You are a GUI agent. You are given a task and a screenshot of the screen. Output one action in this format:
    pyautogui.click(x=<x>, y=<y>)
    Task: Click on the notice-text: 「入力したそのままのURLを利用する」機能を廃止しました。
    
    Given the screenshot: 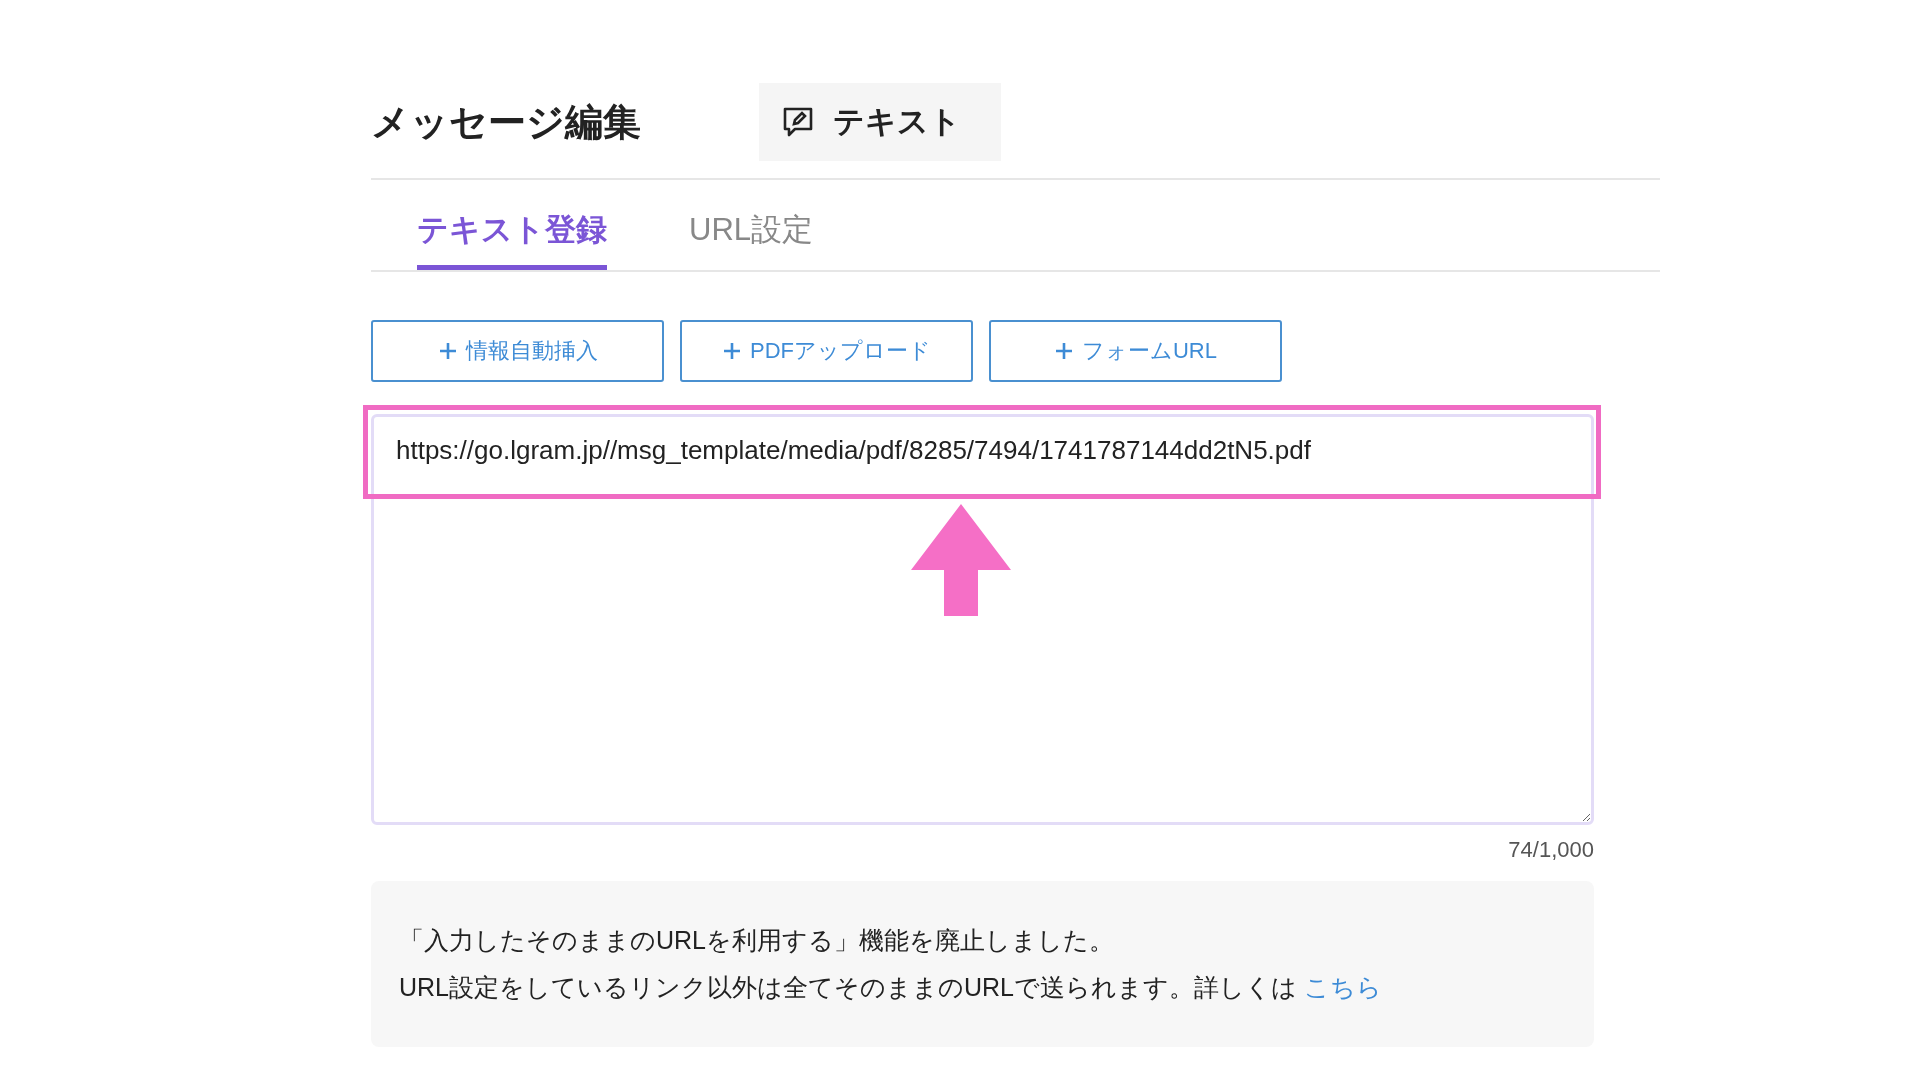 What is the action you would take?
    pyautogui.click(x=757, y=940)
    